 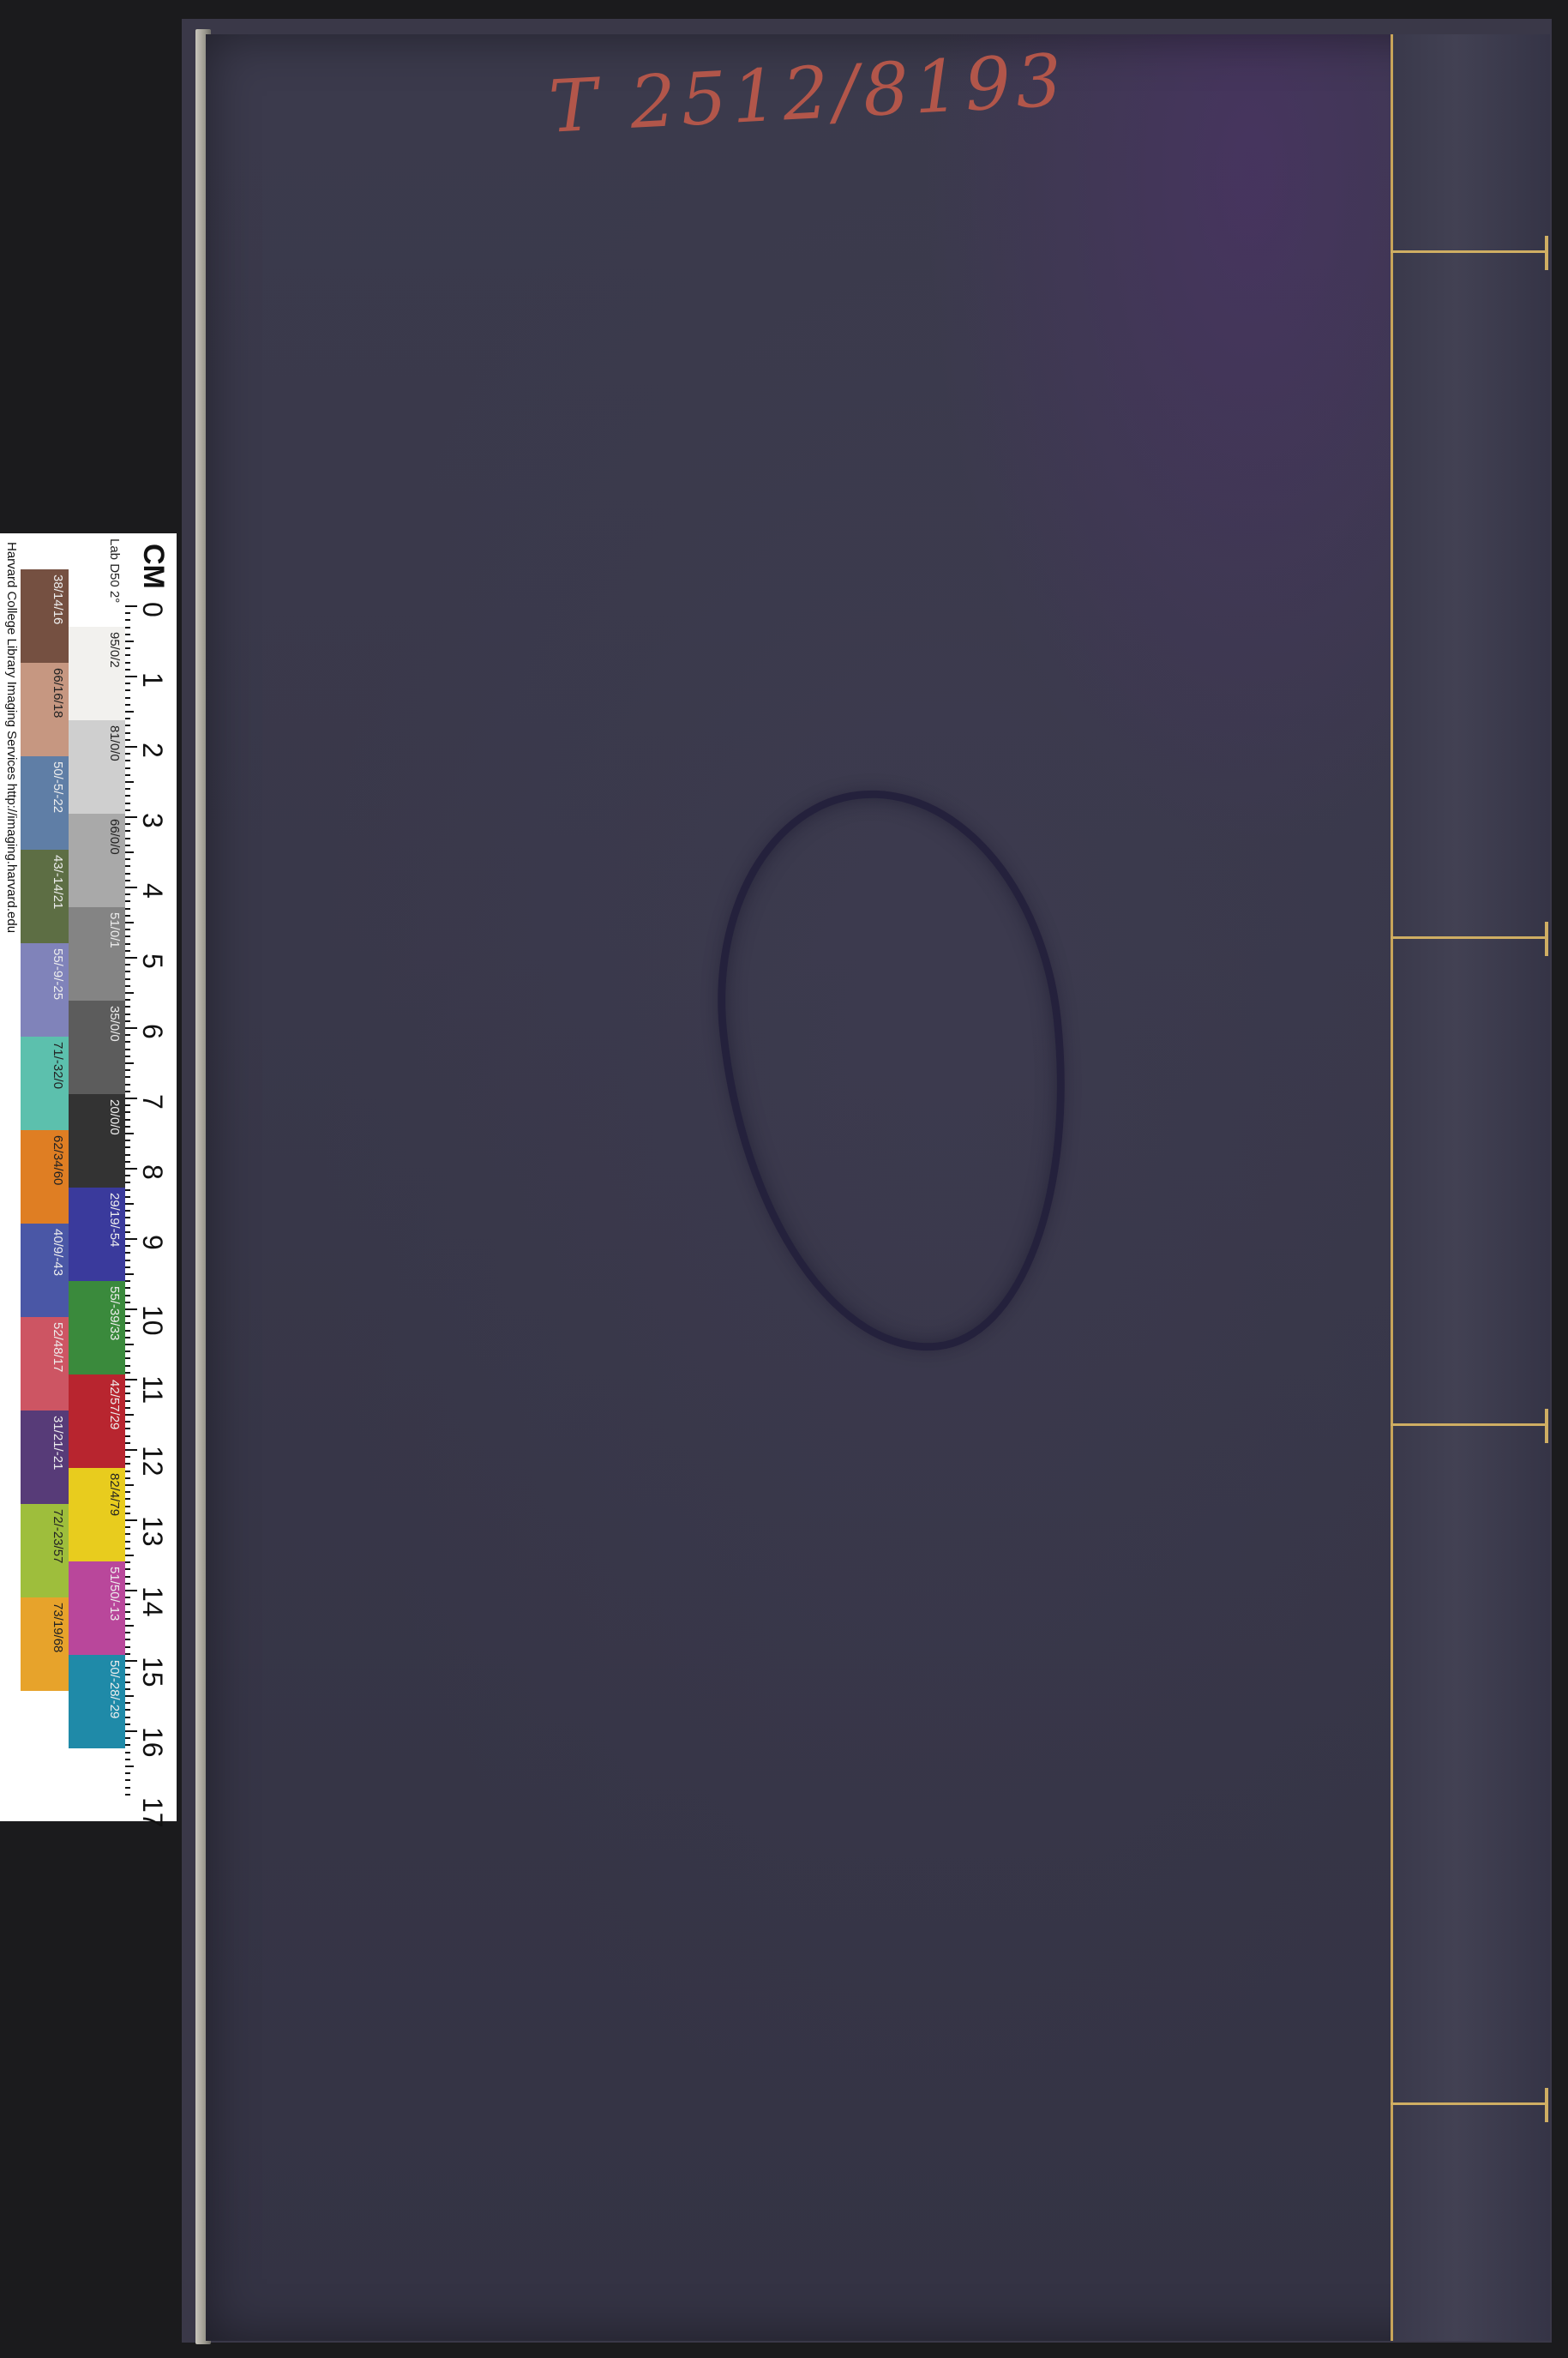 I want to click on color-patch: 66/16/18, so click(x=45, y=709).